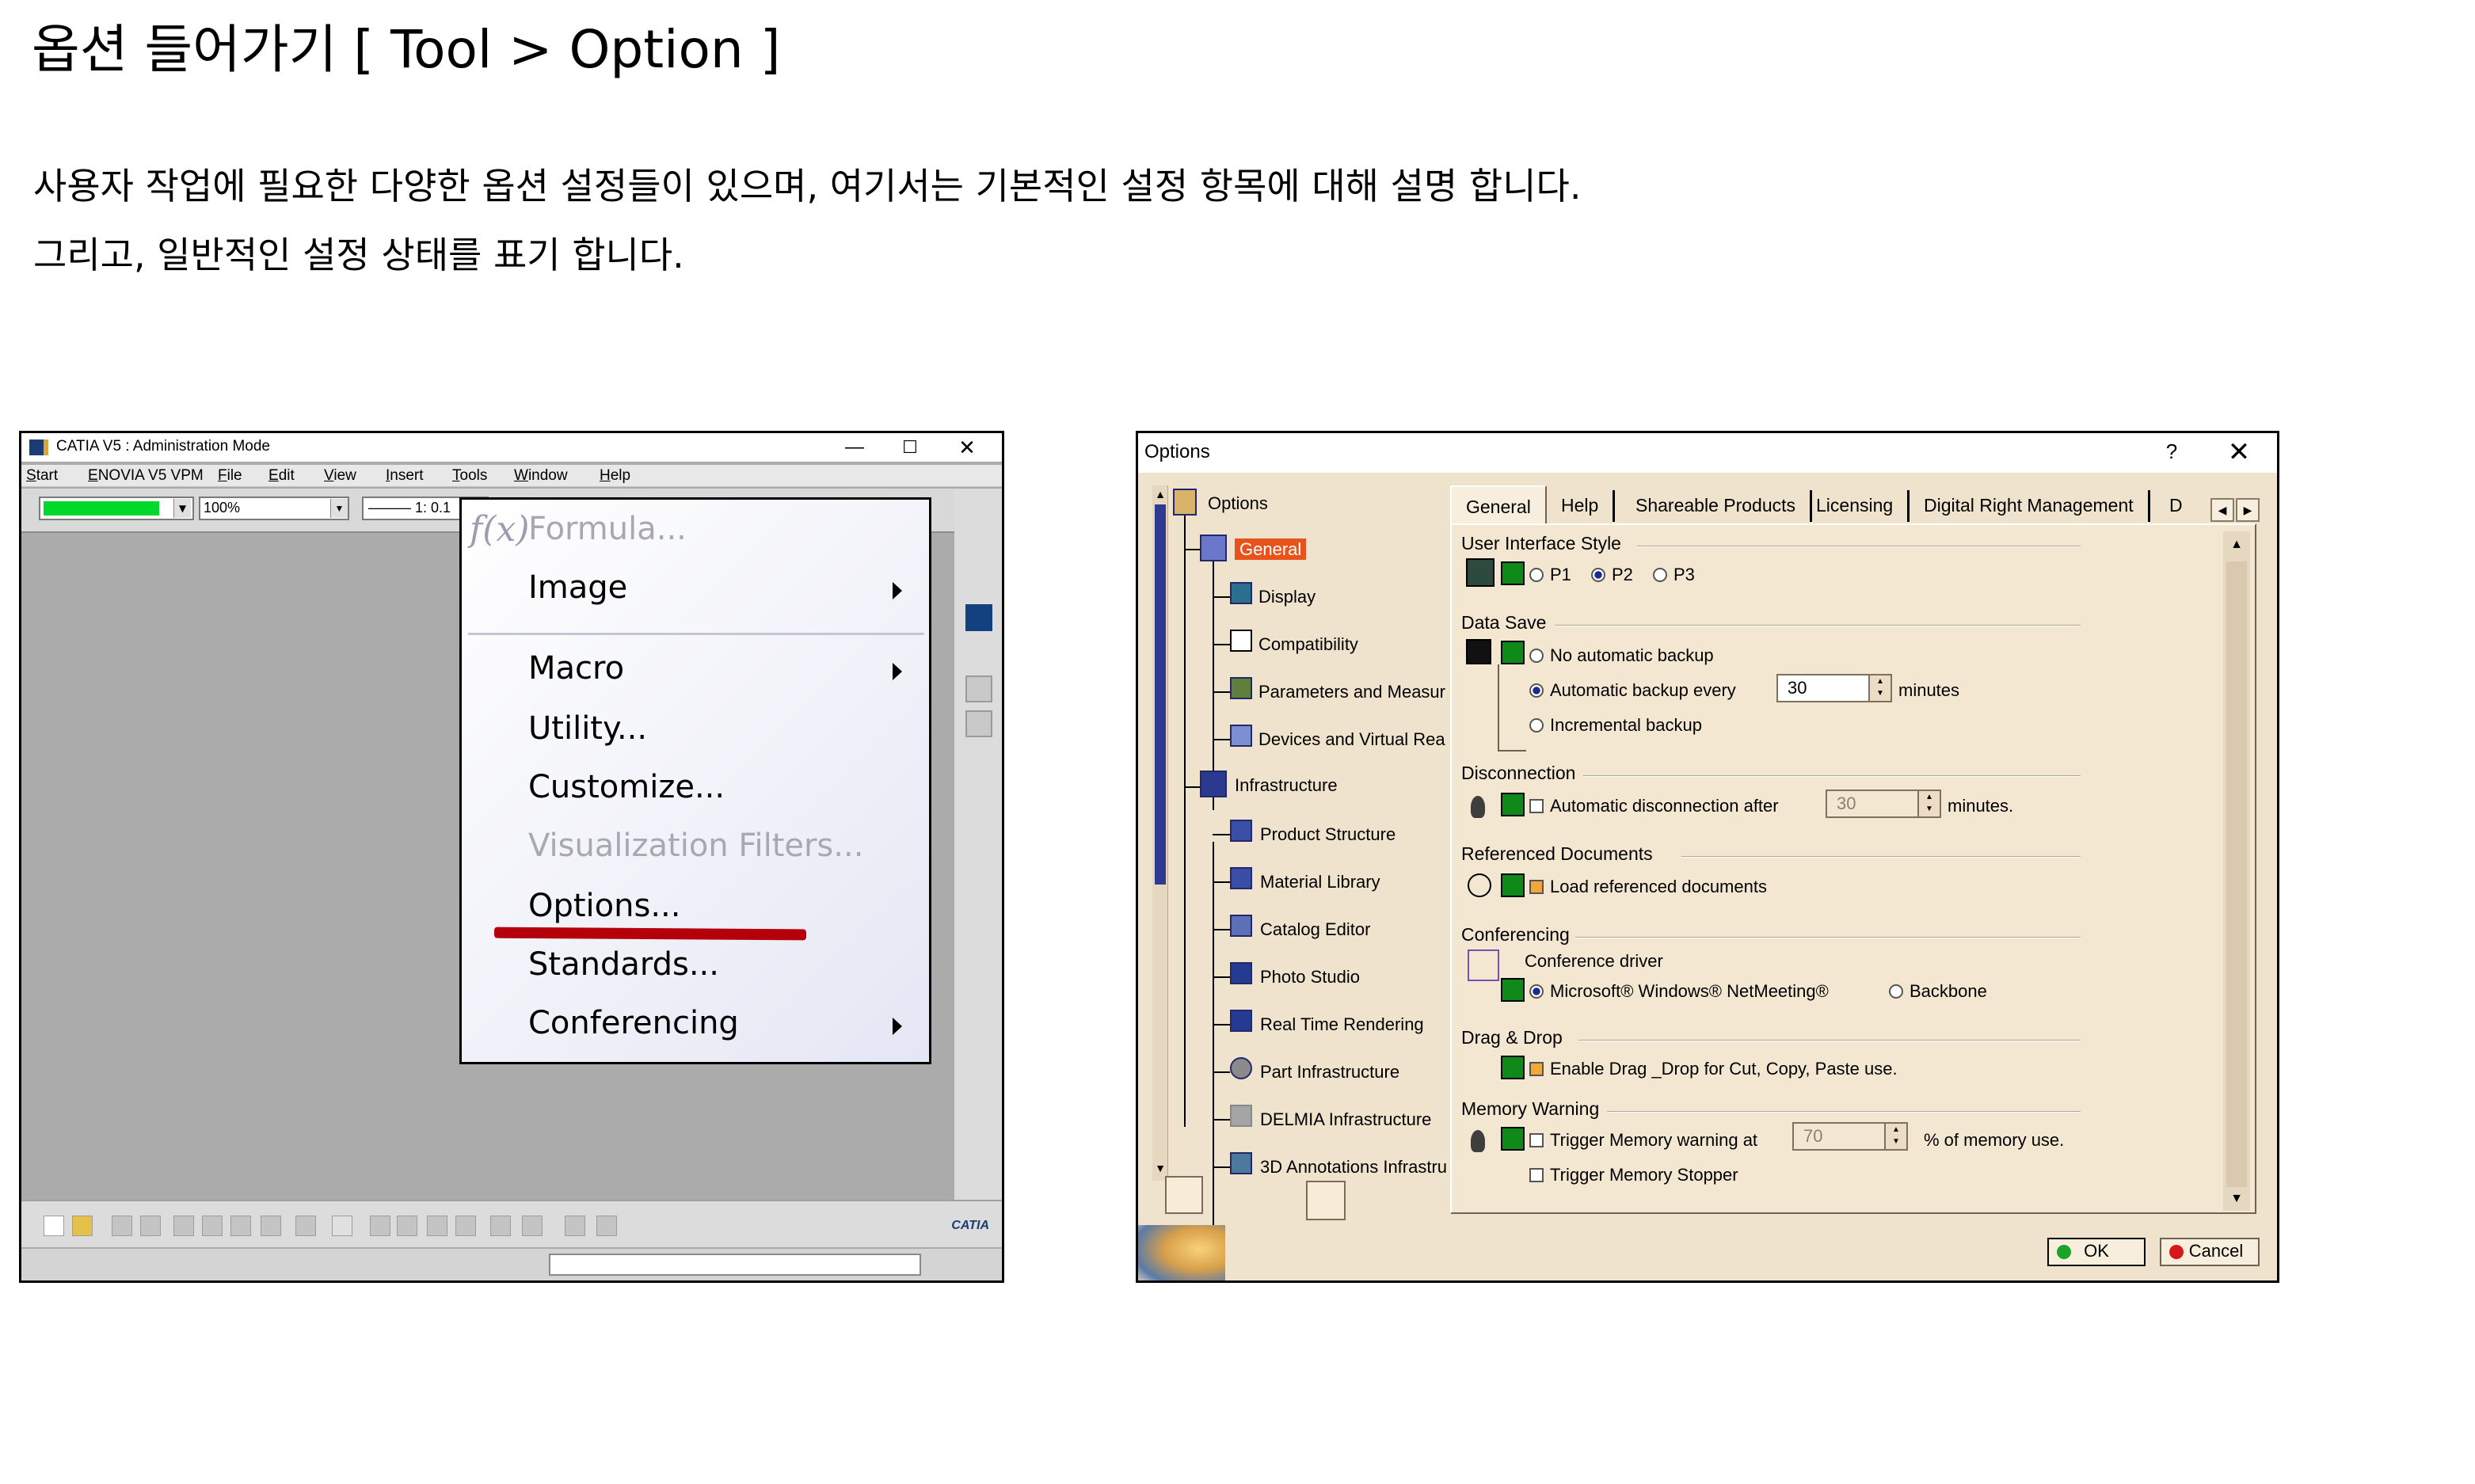  I want to click on tree-item-parameters: Parameters and Measur, so click(1351, 692).